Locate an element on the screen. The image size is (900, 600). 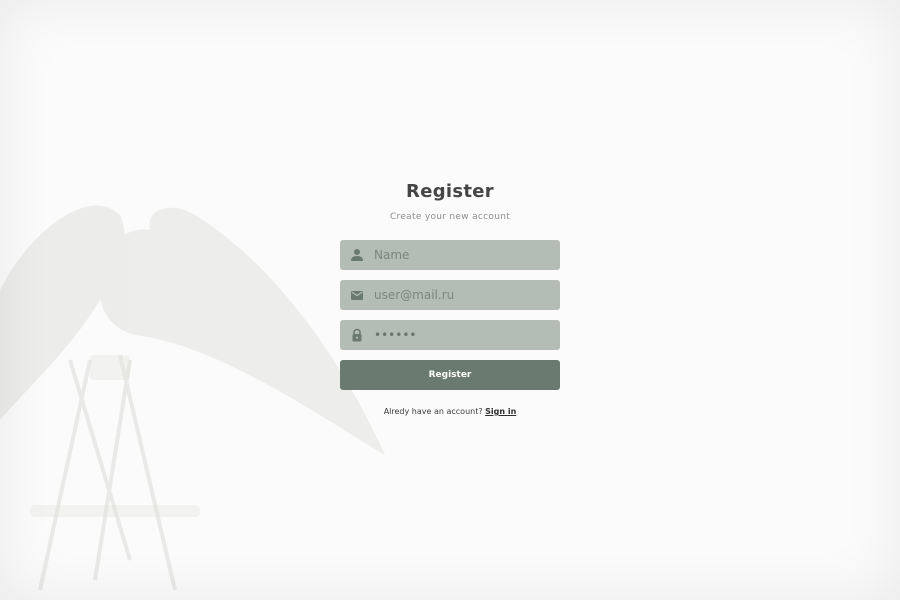
signin-prompt-text: Alredy have an account? is located at coordinates (433, 411).